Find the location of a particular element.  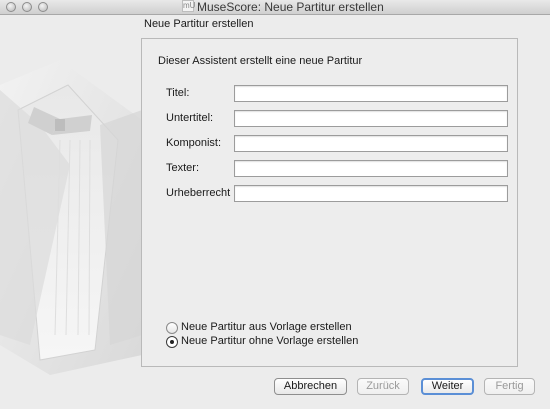

title-bar: mU MuseScore: Neue Partitur erstellen is located at coordinates (275, 7).